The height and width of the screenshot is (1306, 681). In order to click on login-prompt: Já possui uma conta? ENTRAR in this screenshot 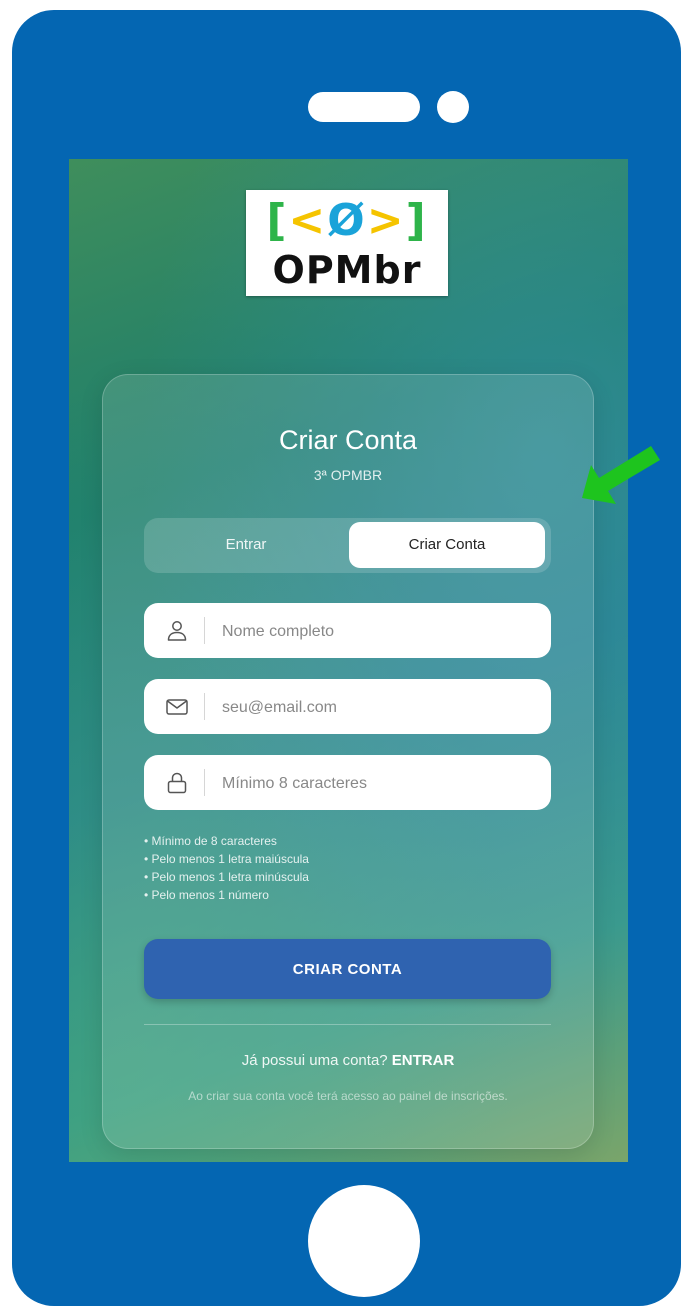, I will do `click(348, 1060)`.